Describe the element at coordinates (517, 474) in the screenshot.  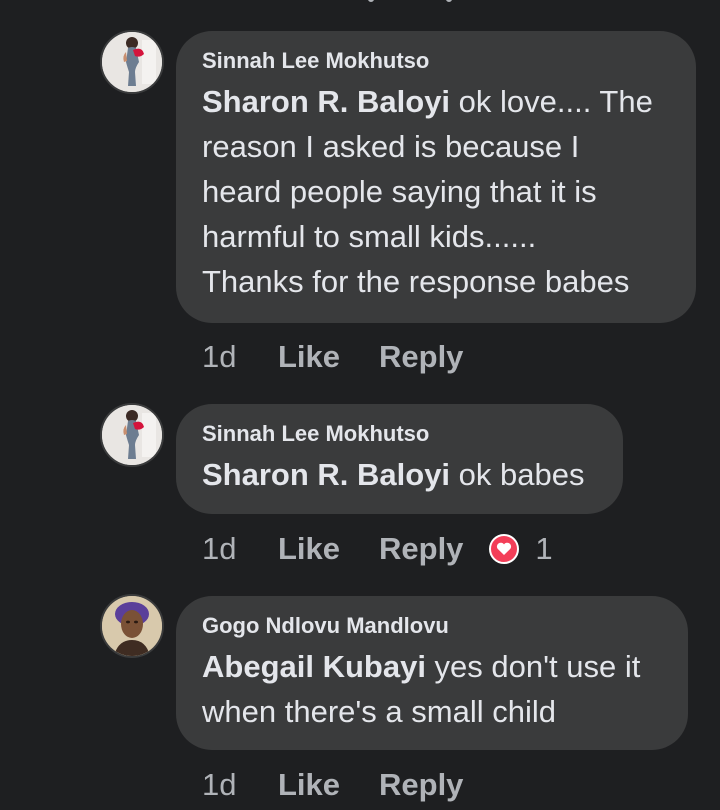
I see `comment-line: ok babes` at that location.